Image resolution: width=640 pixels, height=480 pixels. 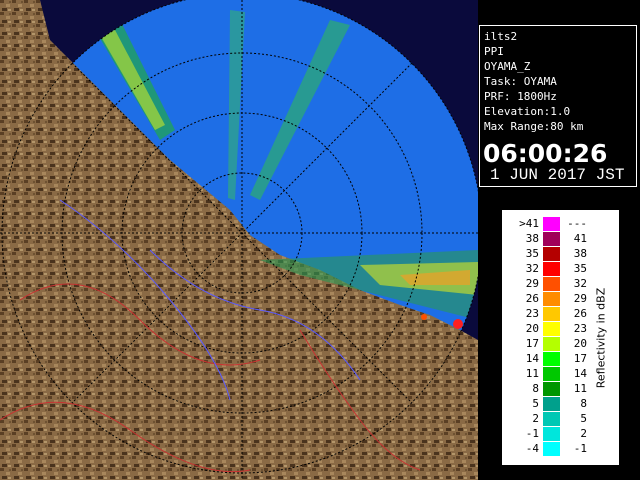 I want to click on legend-low-value: 5, so click(x=535, y=403).